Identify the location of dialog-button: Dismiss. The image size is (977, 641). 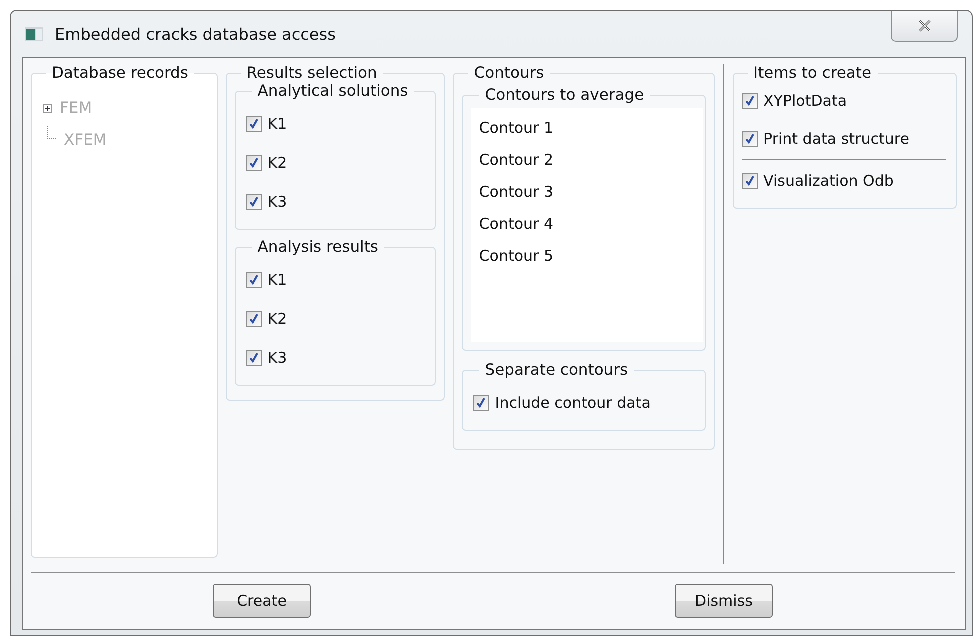
(724, 601).